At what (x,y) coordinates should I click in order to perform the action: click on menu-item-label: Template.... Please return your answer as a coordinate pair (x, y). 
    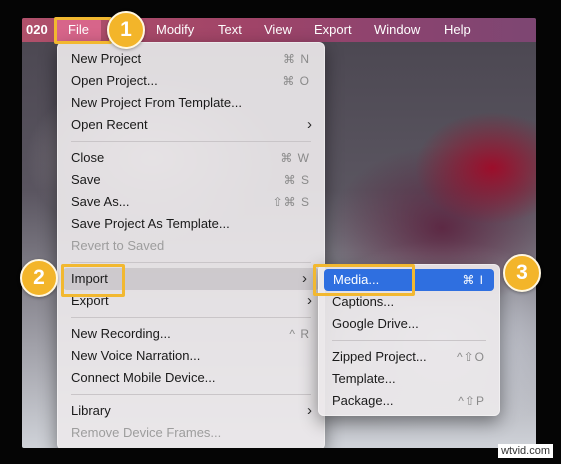
    Looking at the image, I should click on (364, 378).